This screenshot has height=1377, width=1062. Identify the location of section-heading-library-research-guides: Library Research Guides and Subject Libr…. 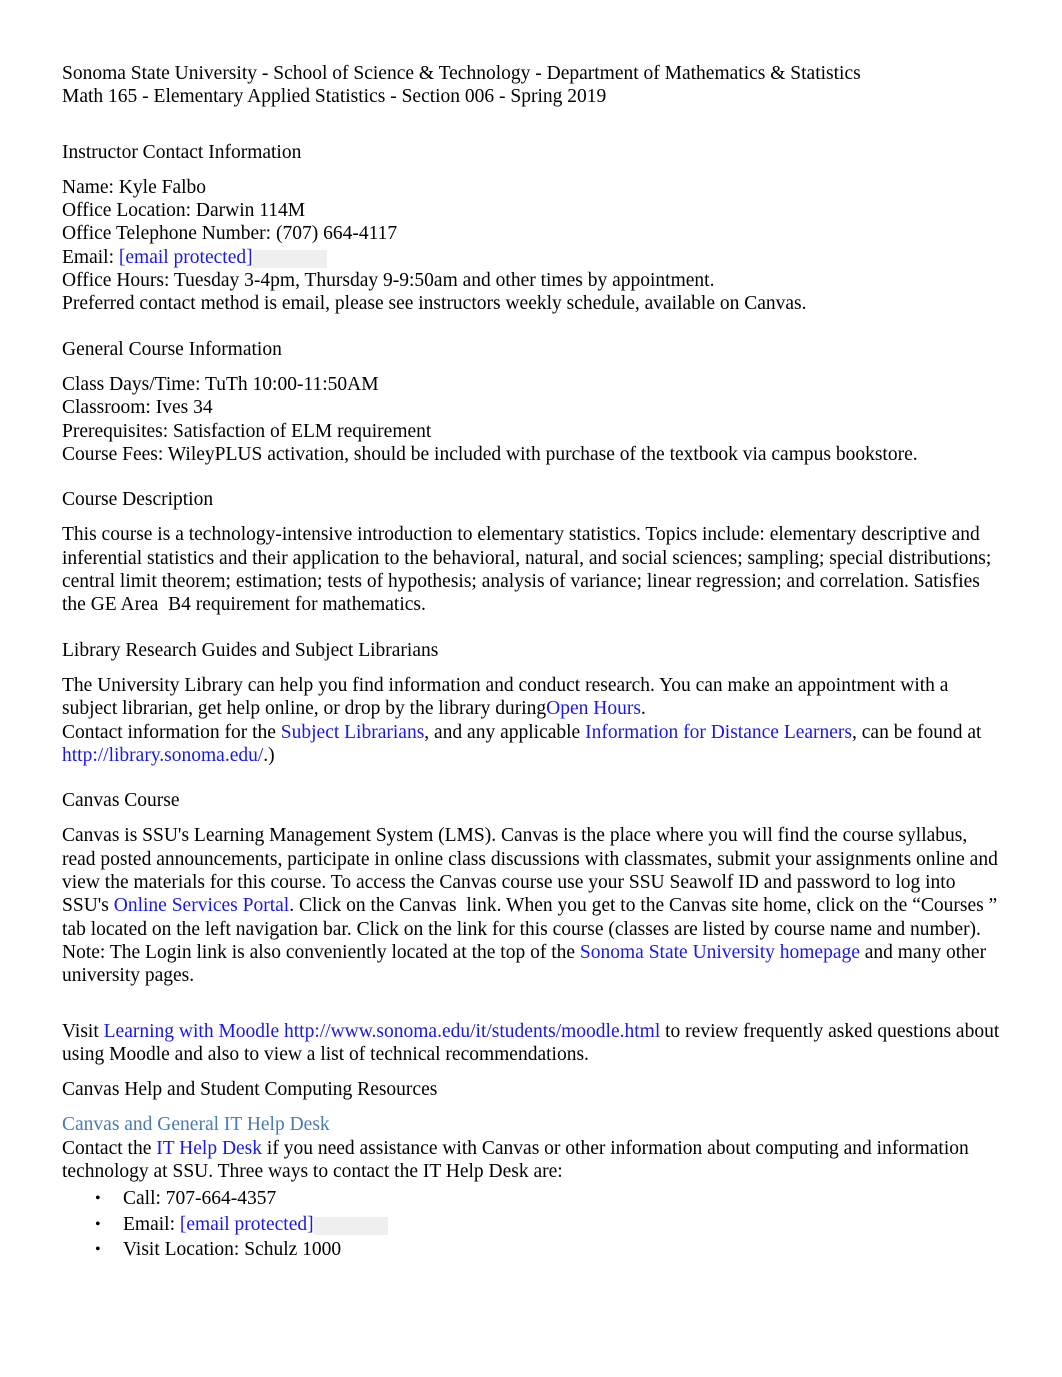
(250, 650).